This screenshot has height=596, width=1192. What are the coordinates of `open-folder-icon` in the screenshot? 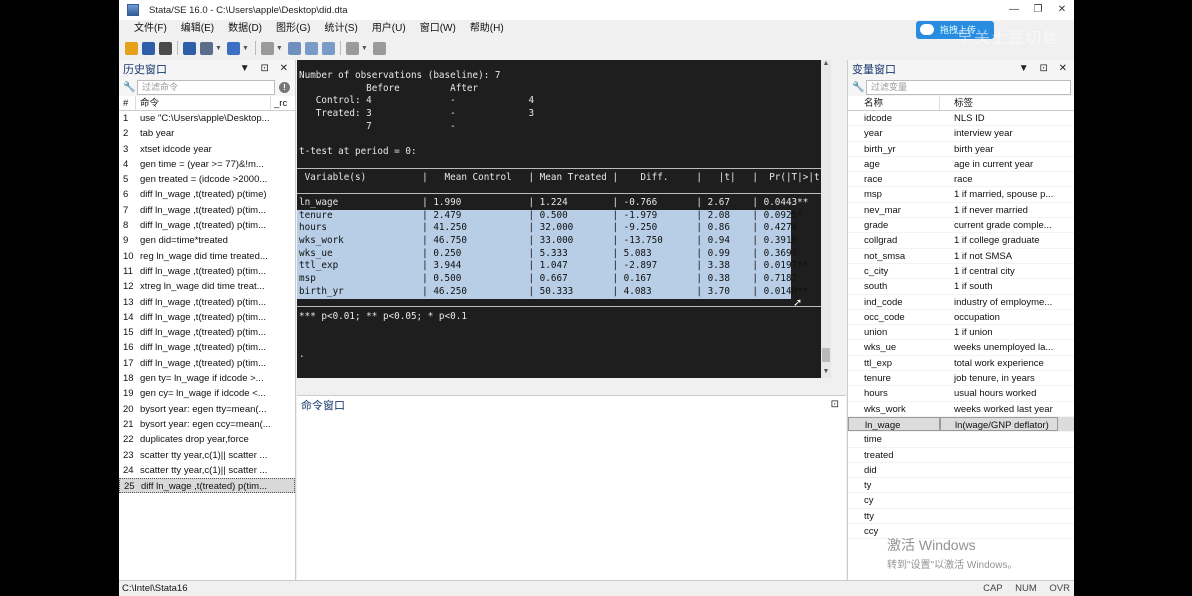 It's located at (131, 48).